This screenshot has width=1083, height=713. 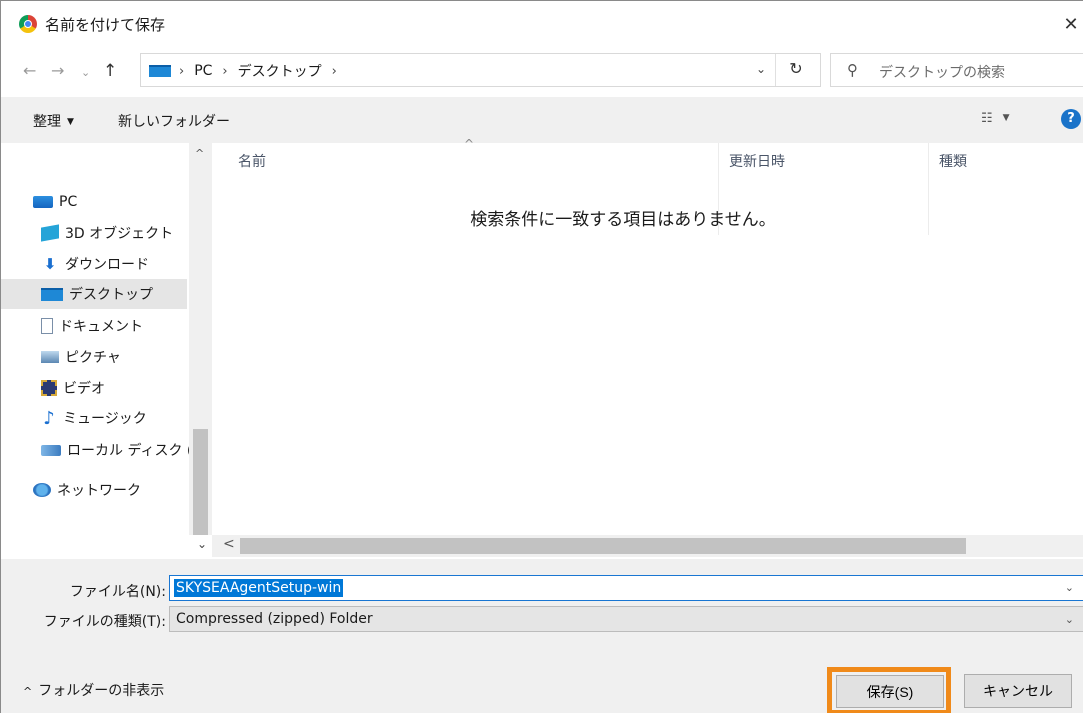 What do you see at coordinates (47, 326) in the screenshot?
I see `documents-icon` at bounding box center [47, 326].